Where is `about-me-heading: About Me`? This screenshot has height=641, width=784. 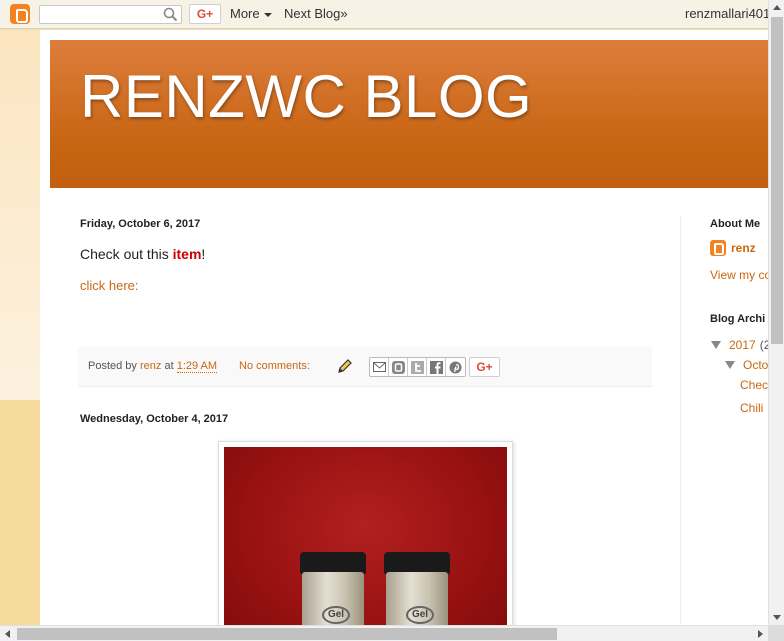
about-me-heading: About Me is located at coordinates (735, 224).